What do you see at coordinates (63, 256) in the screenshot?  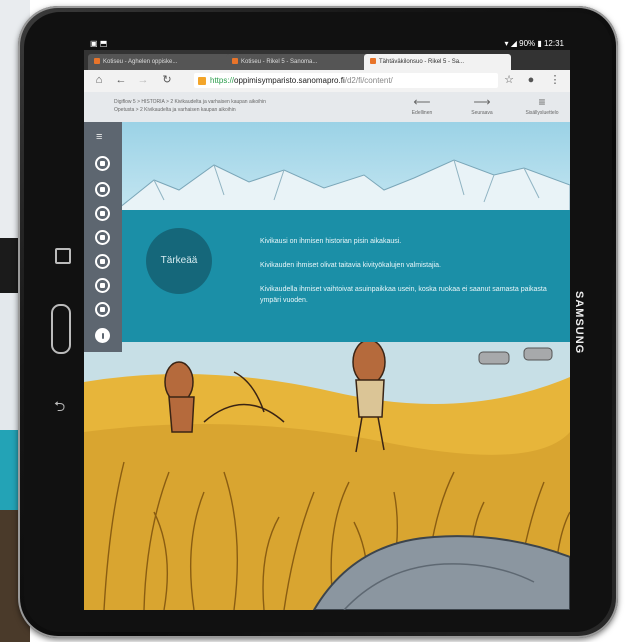 I see `recent-apps-key` at bounding box center [63, 256].